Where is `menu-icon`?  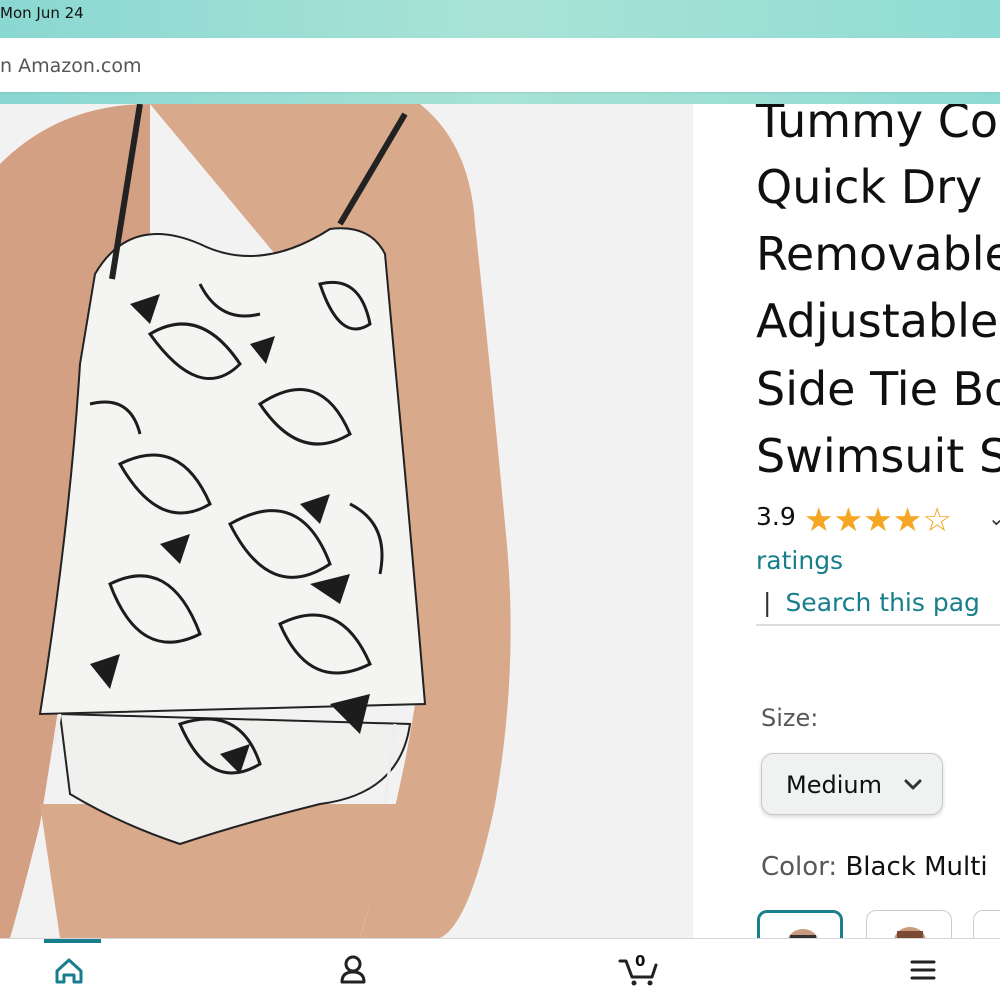 menu-icon is located at coordinates (923, 970).